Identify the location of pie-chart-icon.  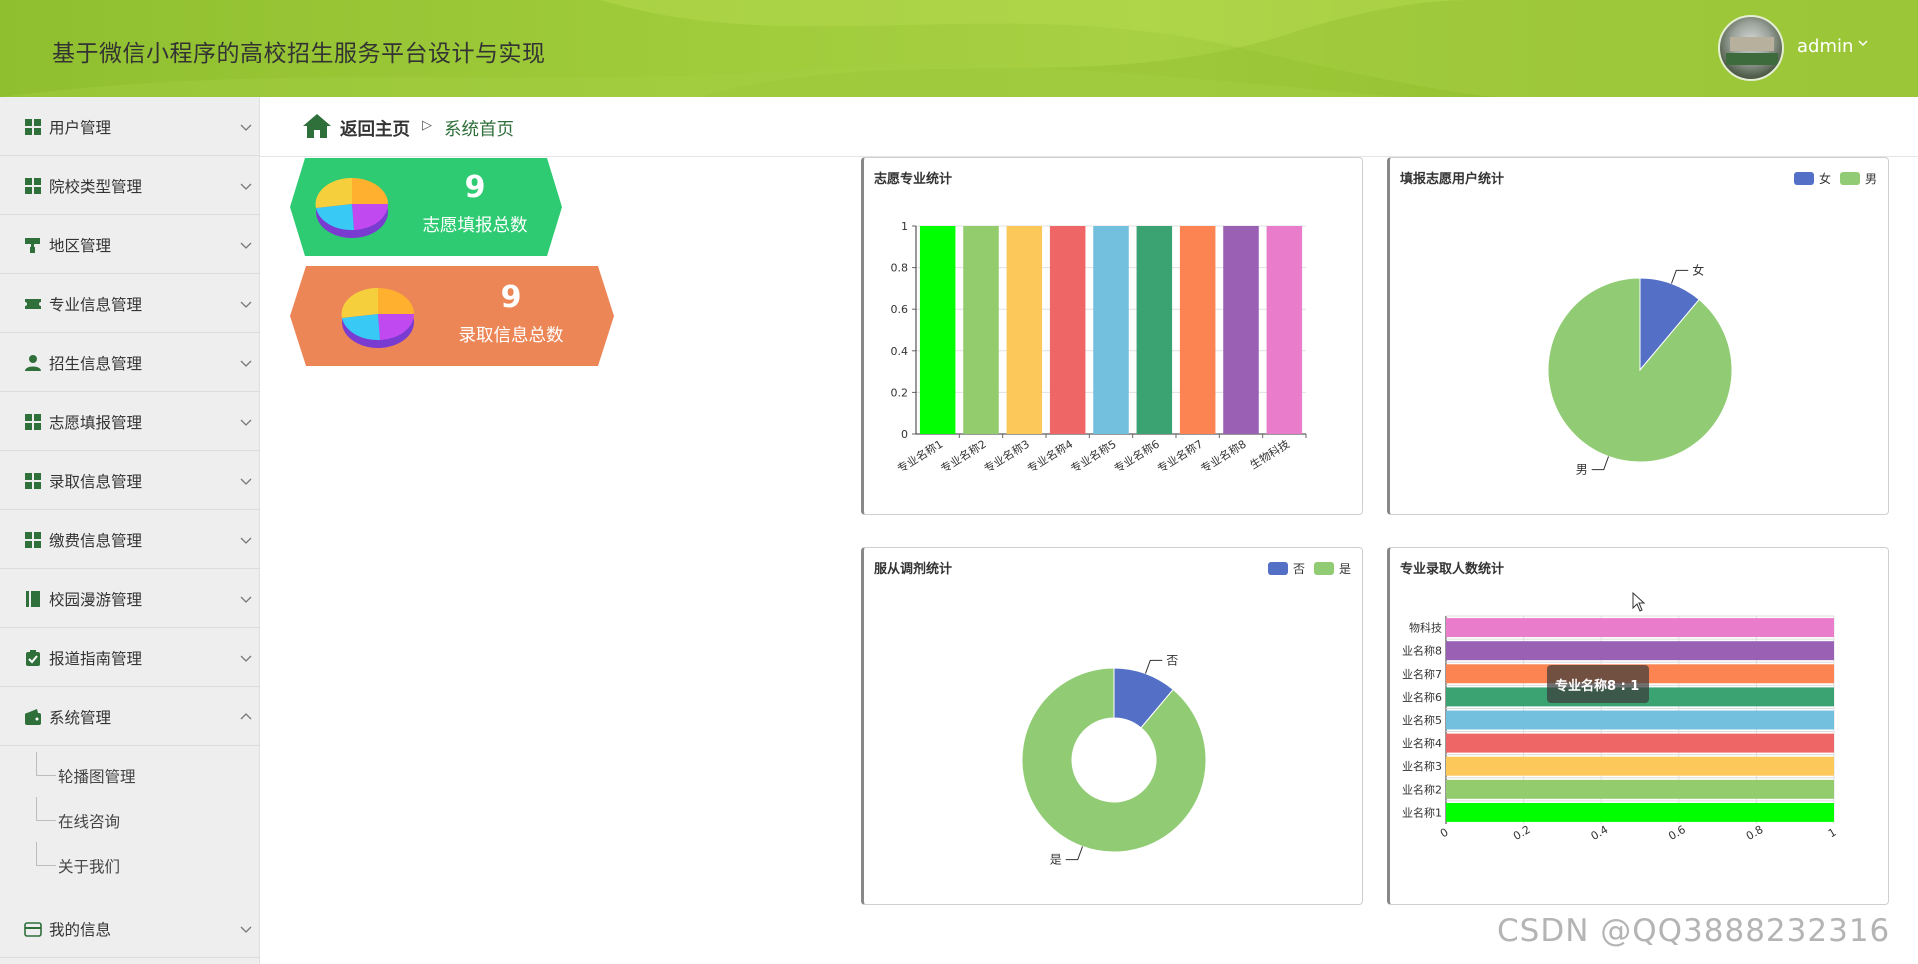
(352, 207).